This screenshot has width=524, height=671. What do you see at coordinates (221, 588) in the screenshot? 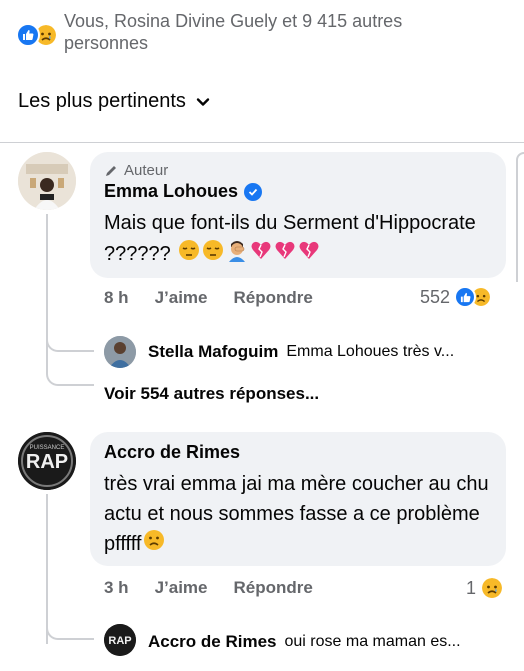
I see `comment-actions: 3 h J’aime Répondre` at bounding box center [221, 588].